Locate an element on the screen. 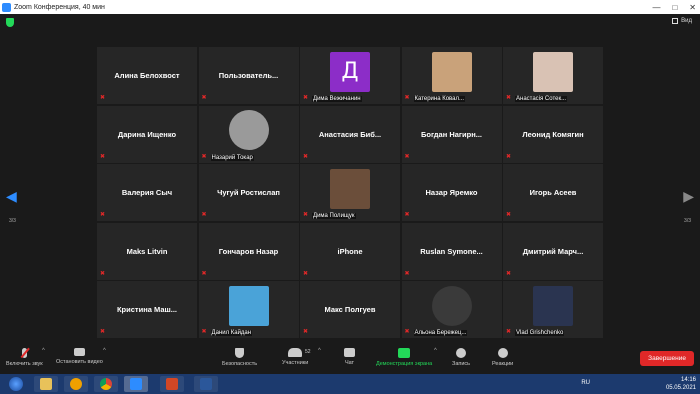 The image size is (700, 394). participant-name: Maks Litvin is located at coordinates (147, 251).